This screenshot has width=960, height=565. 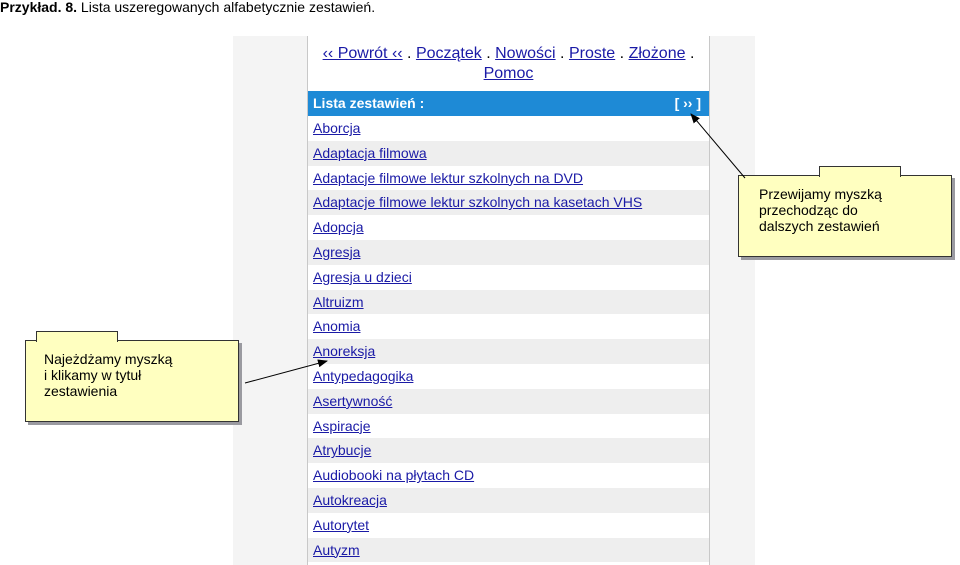 I want to click on list-item: Aborcja, so click(x=508, y=128).